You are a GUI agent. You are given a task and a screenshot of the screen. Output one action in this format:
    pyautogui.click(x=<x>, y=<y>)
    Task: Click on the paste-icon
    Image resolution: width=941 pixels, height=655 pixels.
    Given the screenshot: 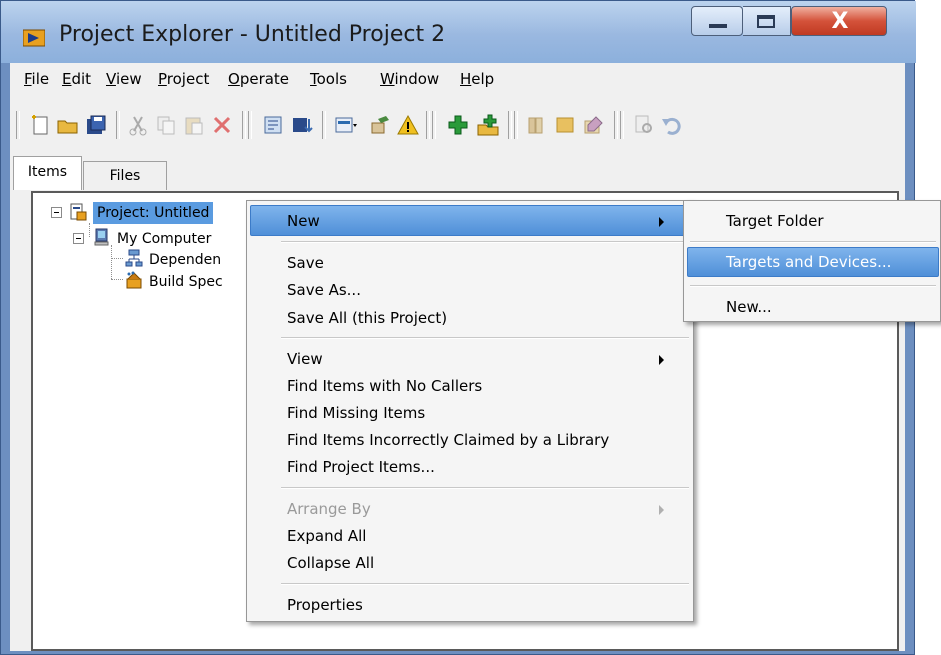 What is the action you would take?
    pyautogui.click(x=194, y=125)
    